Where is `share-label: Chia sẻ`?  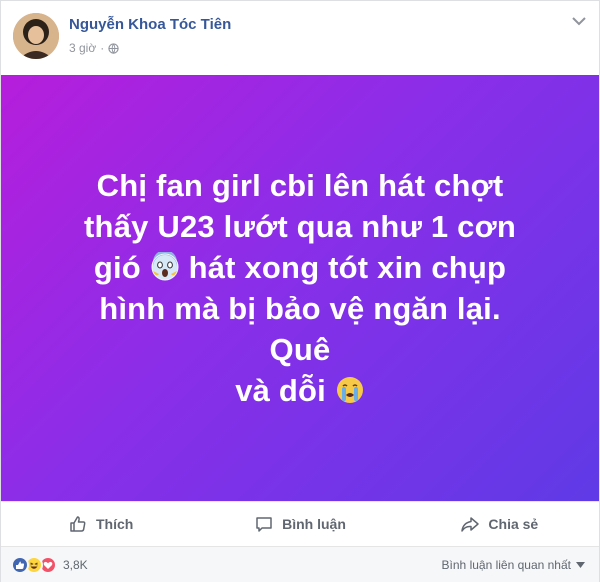 share-label: Chia sẻ is located at coordinates (513, 523).